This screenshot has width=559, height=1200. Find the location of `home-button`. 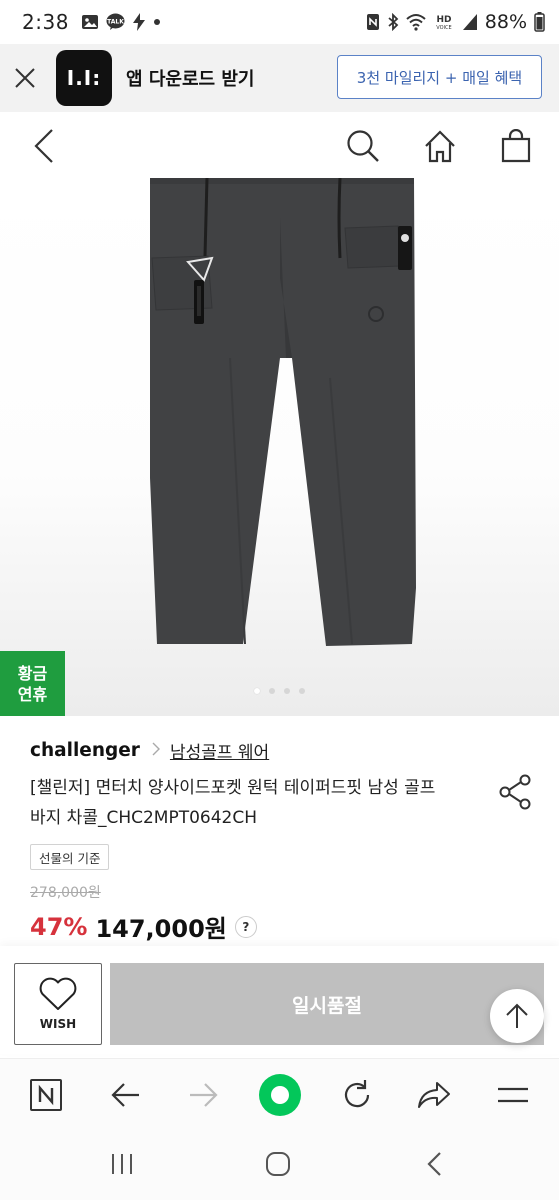

home-button is located at coordinates (440, 146).